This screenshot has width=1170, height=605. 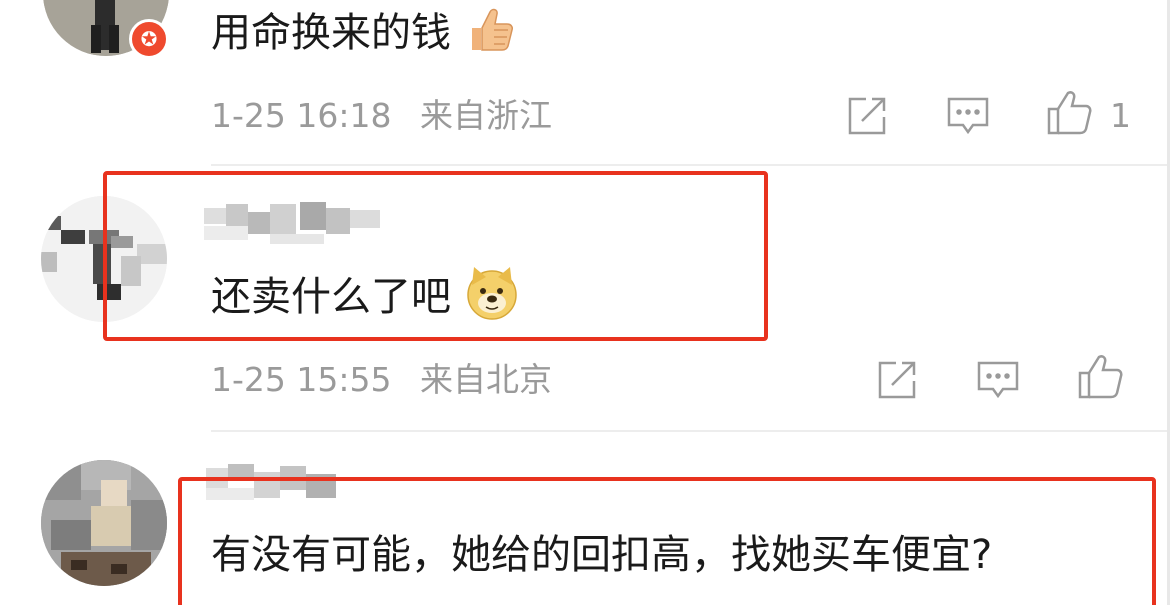 What do you see at coordinates (486, 379) in the screenshot?
I see `comment-location: 来自北京` at bounding box center [486, 379].